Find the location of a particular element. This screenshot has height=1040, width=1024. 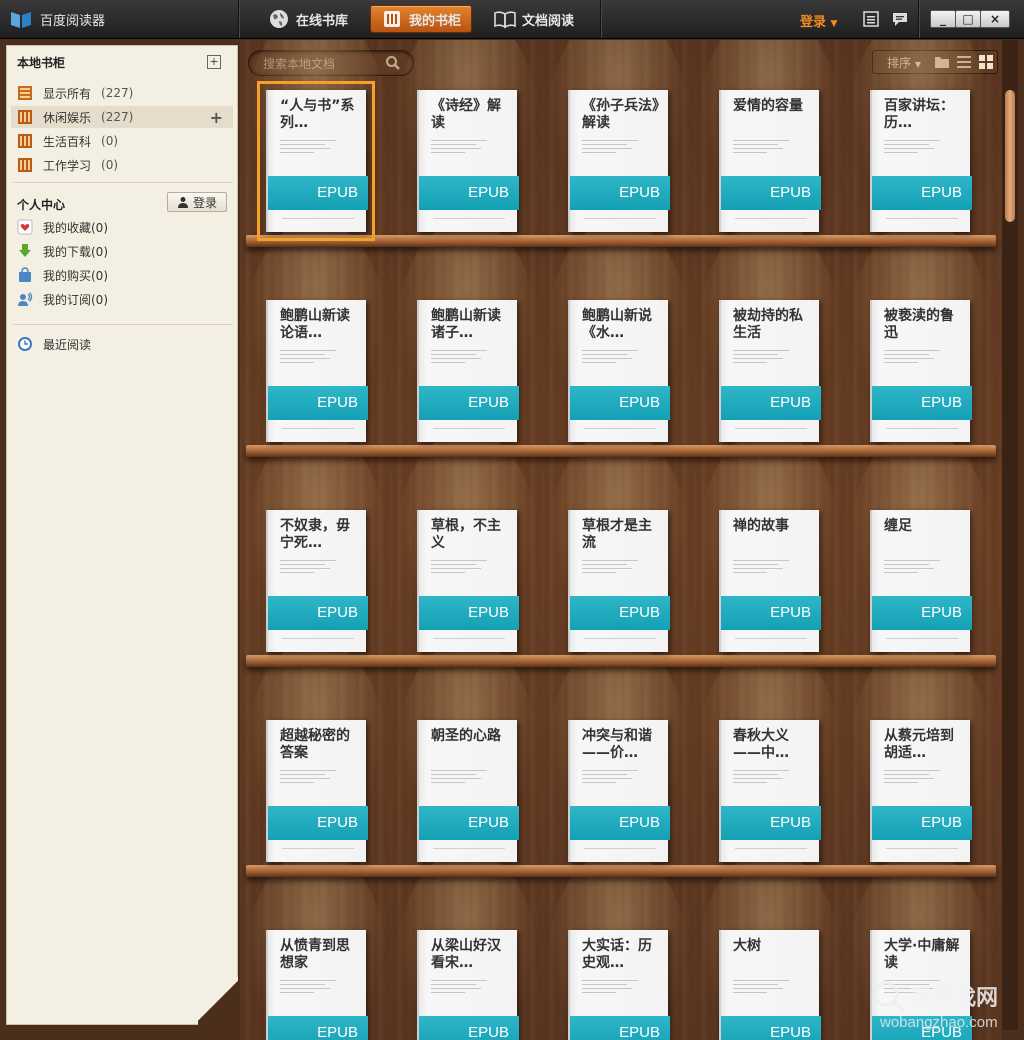

user-icon is located at coordinates (182, 202).